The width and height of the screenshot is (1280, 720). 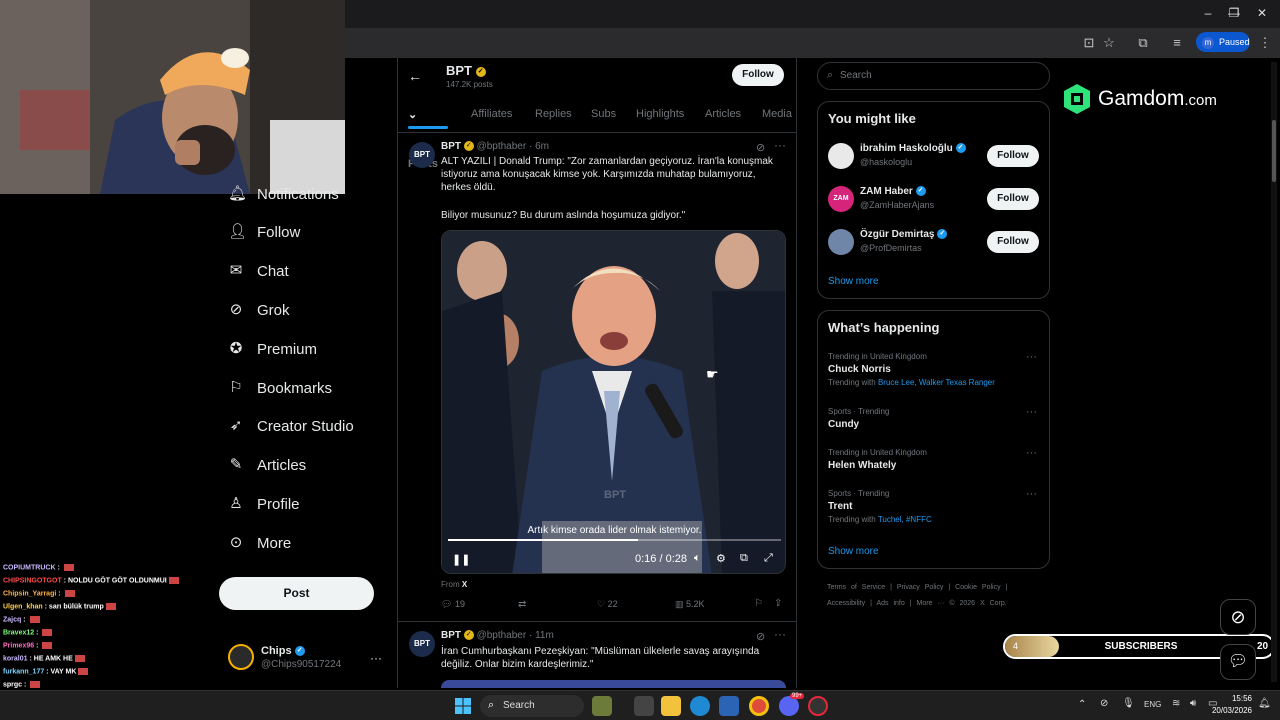 I want to click on user-avatar: ZAM, so click(x=841, y=199).